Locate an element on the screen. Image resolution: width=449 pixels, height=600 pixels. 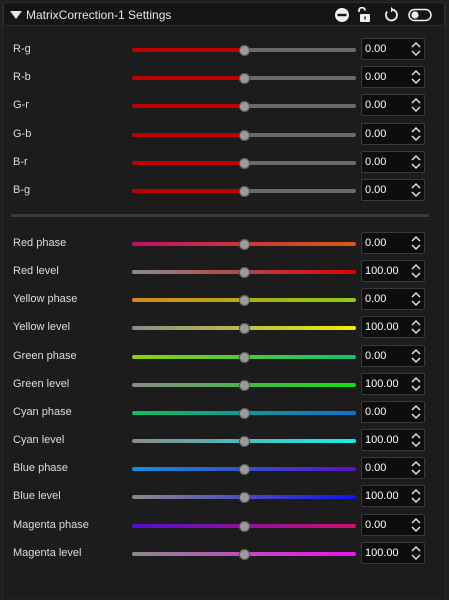
panel-title-bar: MatrixCorrection-1 Settings is located at coordinates (224, 14).